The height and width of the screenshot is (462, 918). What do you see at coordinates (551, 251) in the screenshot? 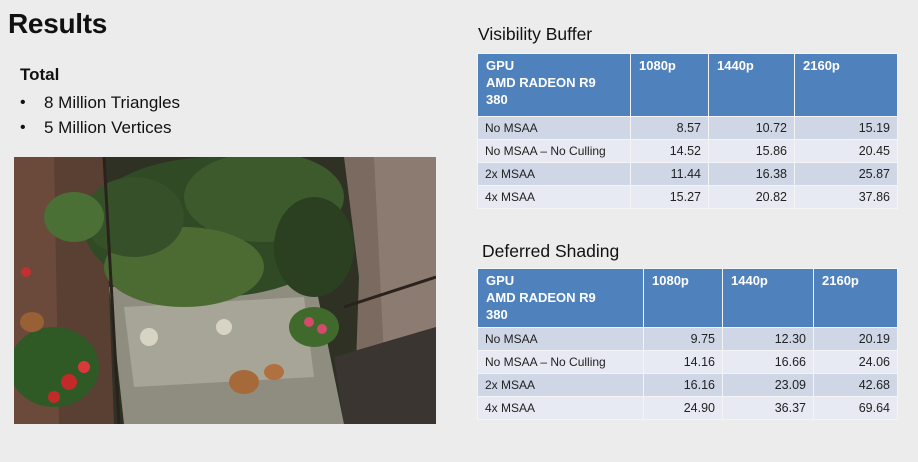
I see `deferred-shading-title: Deferred Shading` at bounding box center [551, 251].